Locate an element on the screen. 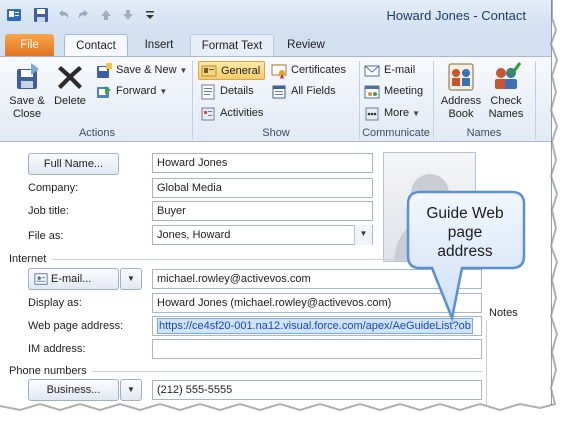 The image size is (566, 431). callout-line-1: Guide Web is located at coordinates (465, 213).